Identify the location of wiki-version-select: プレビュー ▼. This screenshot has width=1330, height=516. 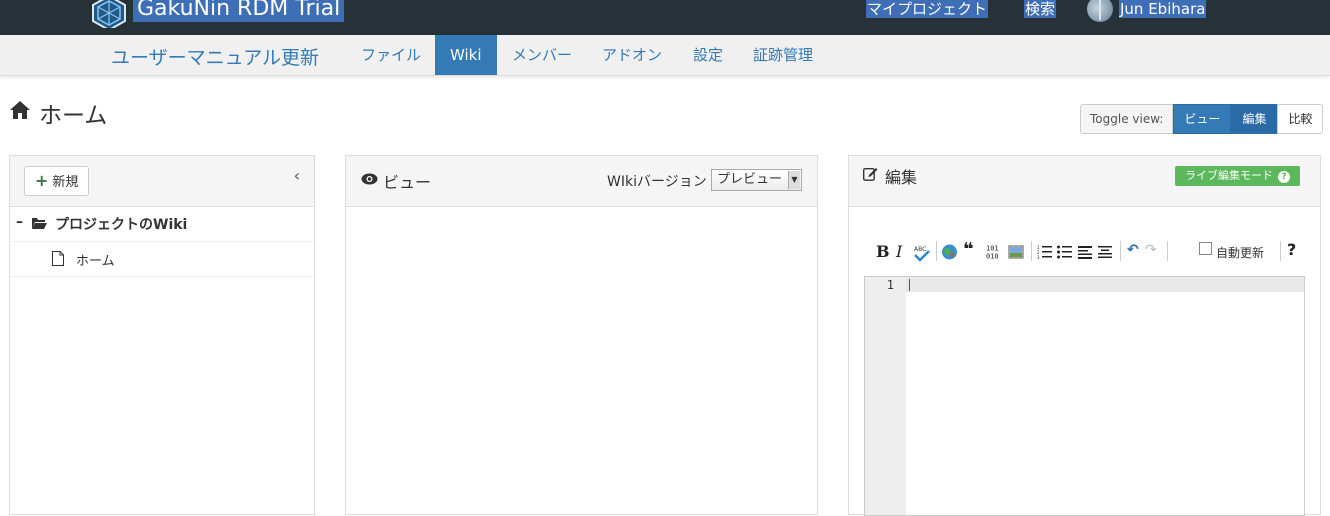
(756, 180).